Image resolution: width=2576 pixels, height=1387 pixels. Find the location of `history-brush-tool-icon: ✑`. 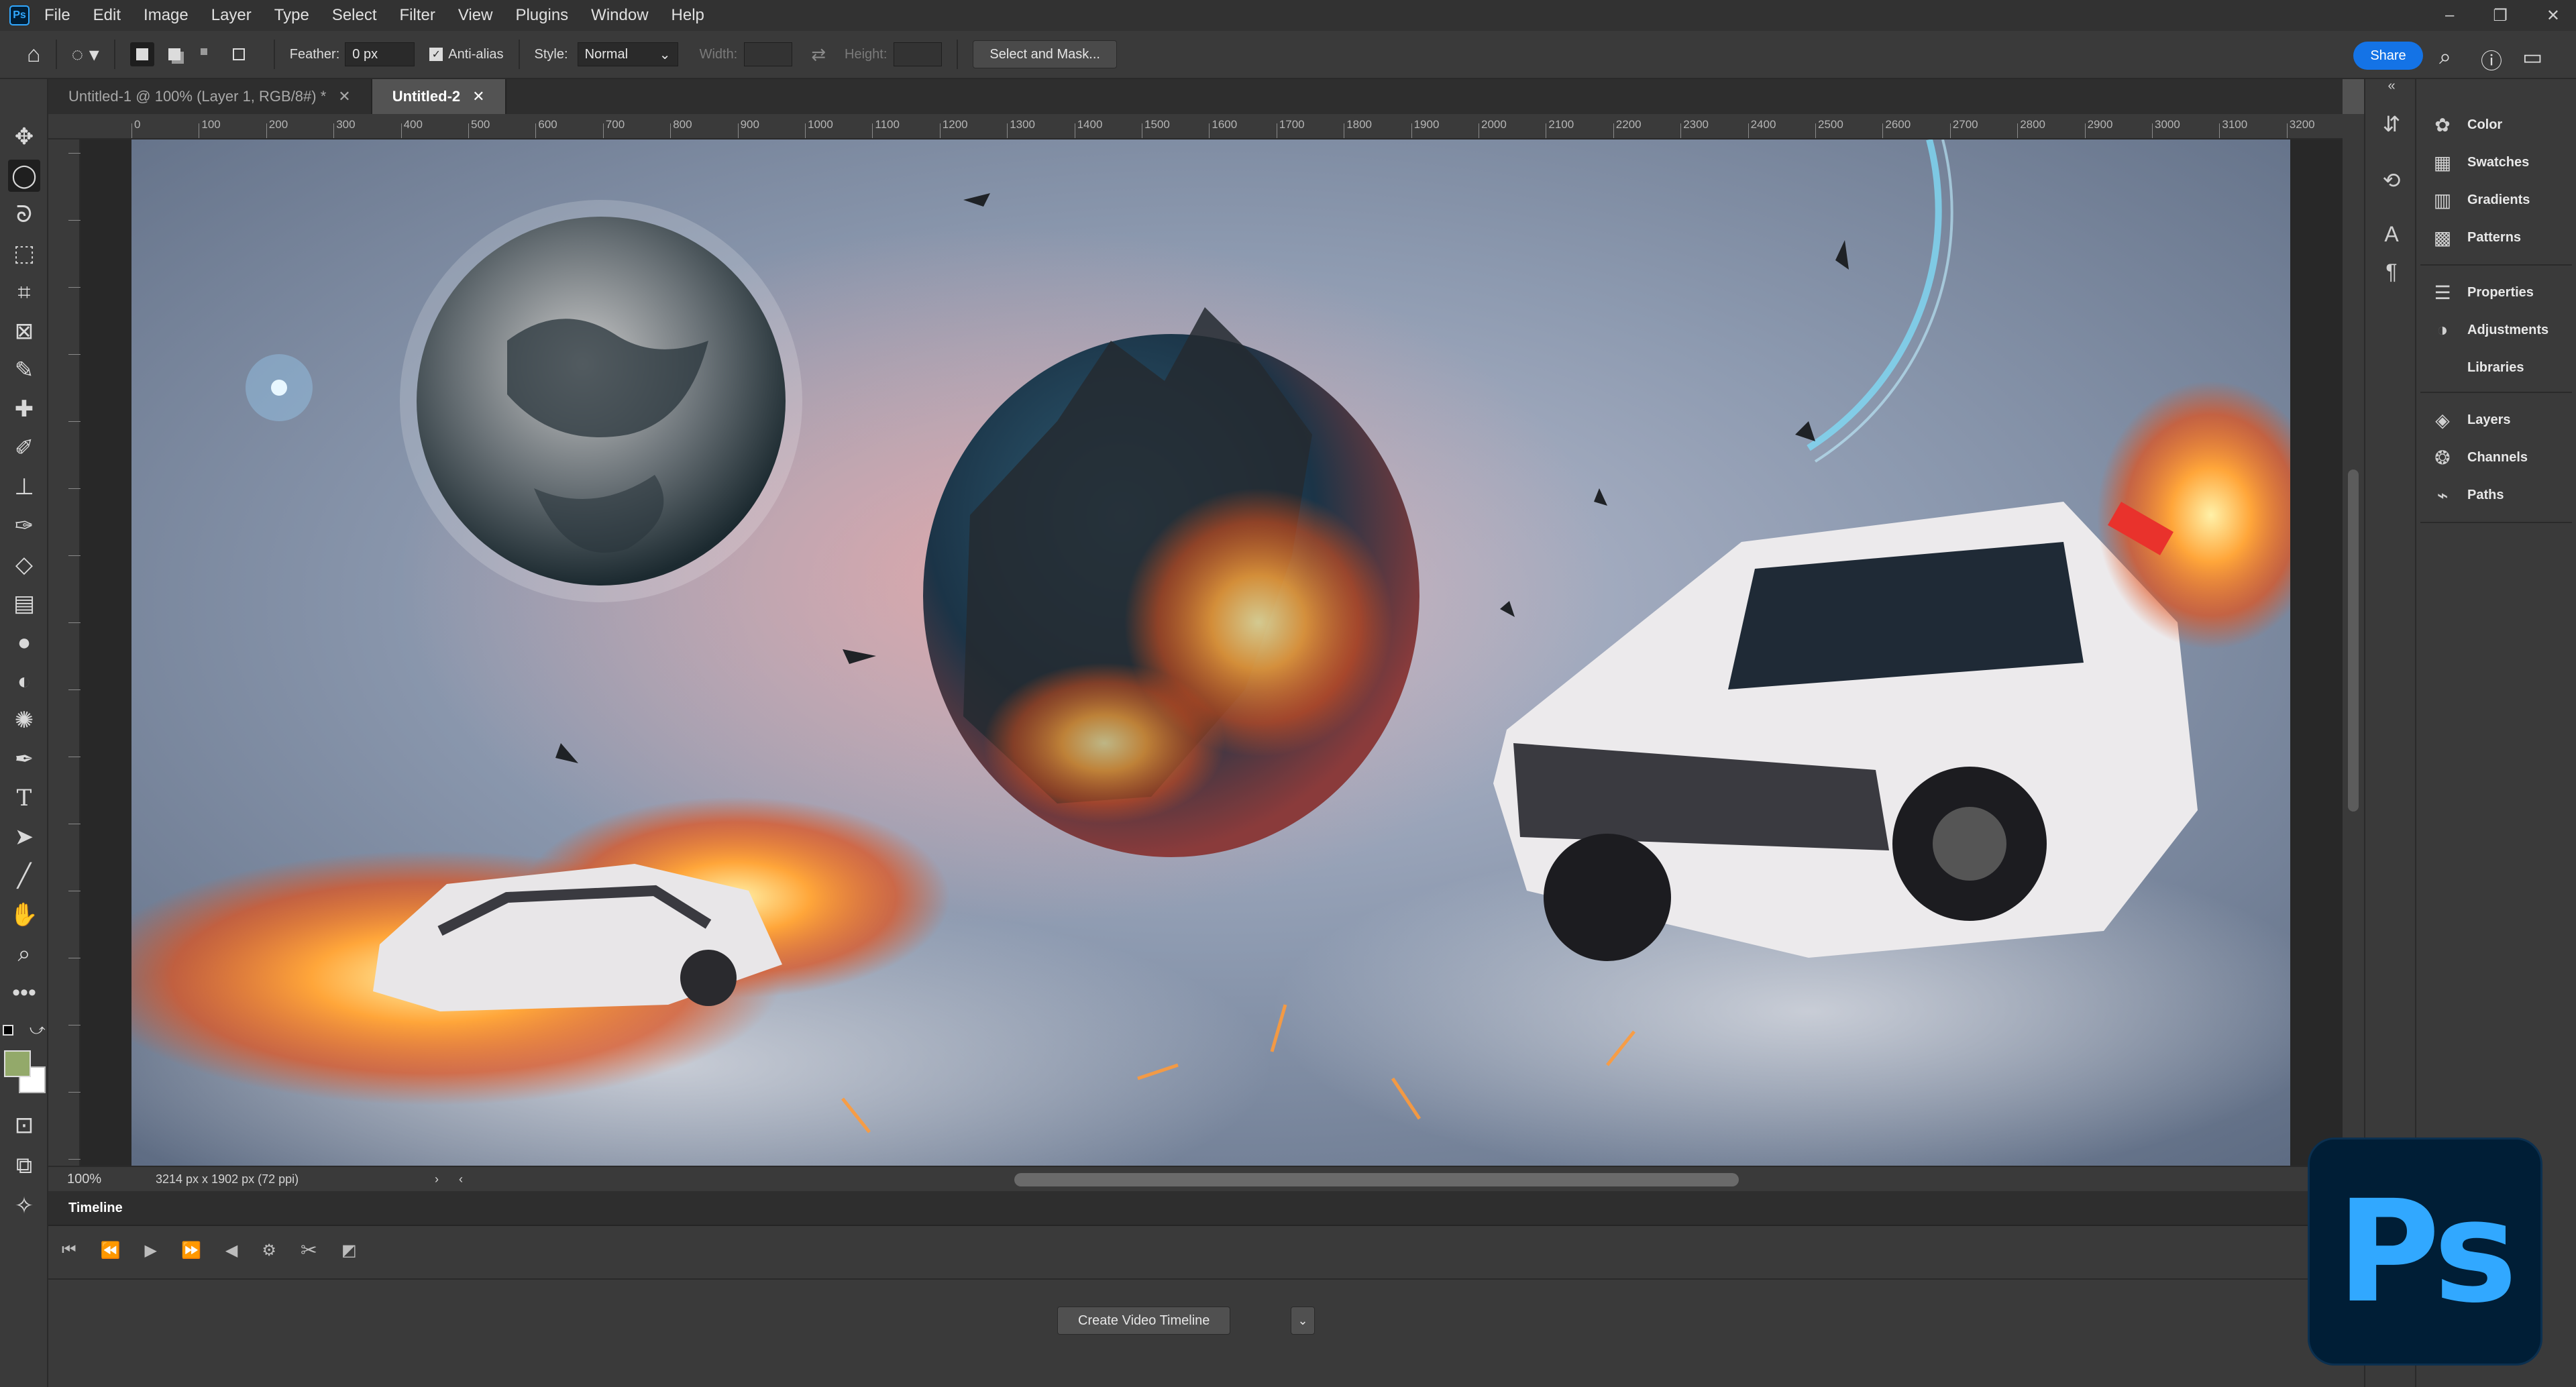

history-brush-tool-icon: ✑ is located at coordinates (24, 526).